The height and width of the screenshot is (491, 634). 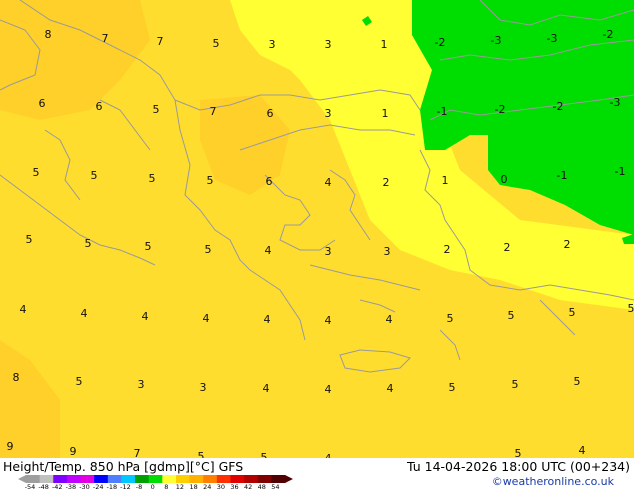 I want to click on map-title: Height/Temp. 850 hPa [gdmp][°C] GFS, so click(x=123, y=466).